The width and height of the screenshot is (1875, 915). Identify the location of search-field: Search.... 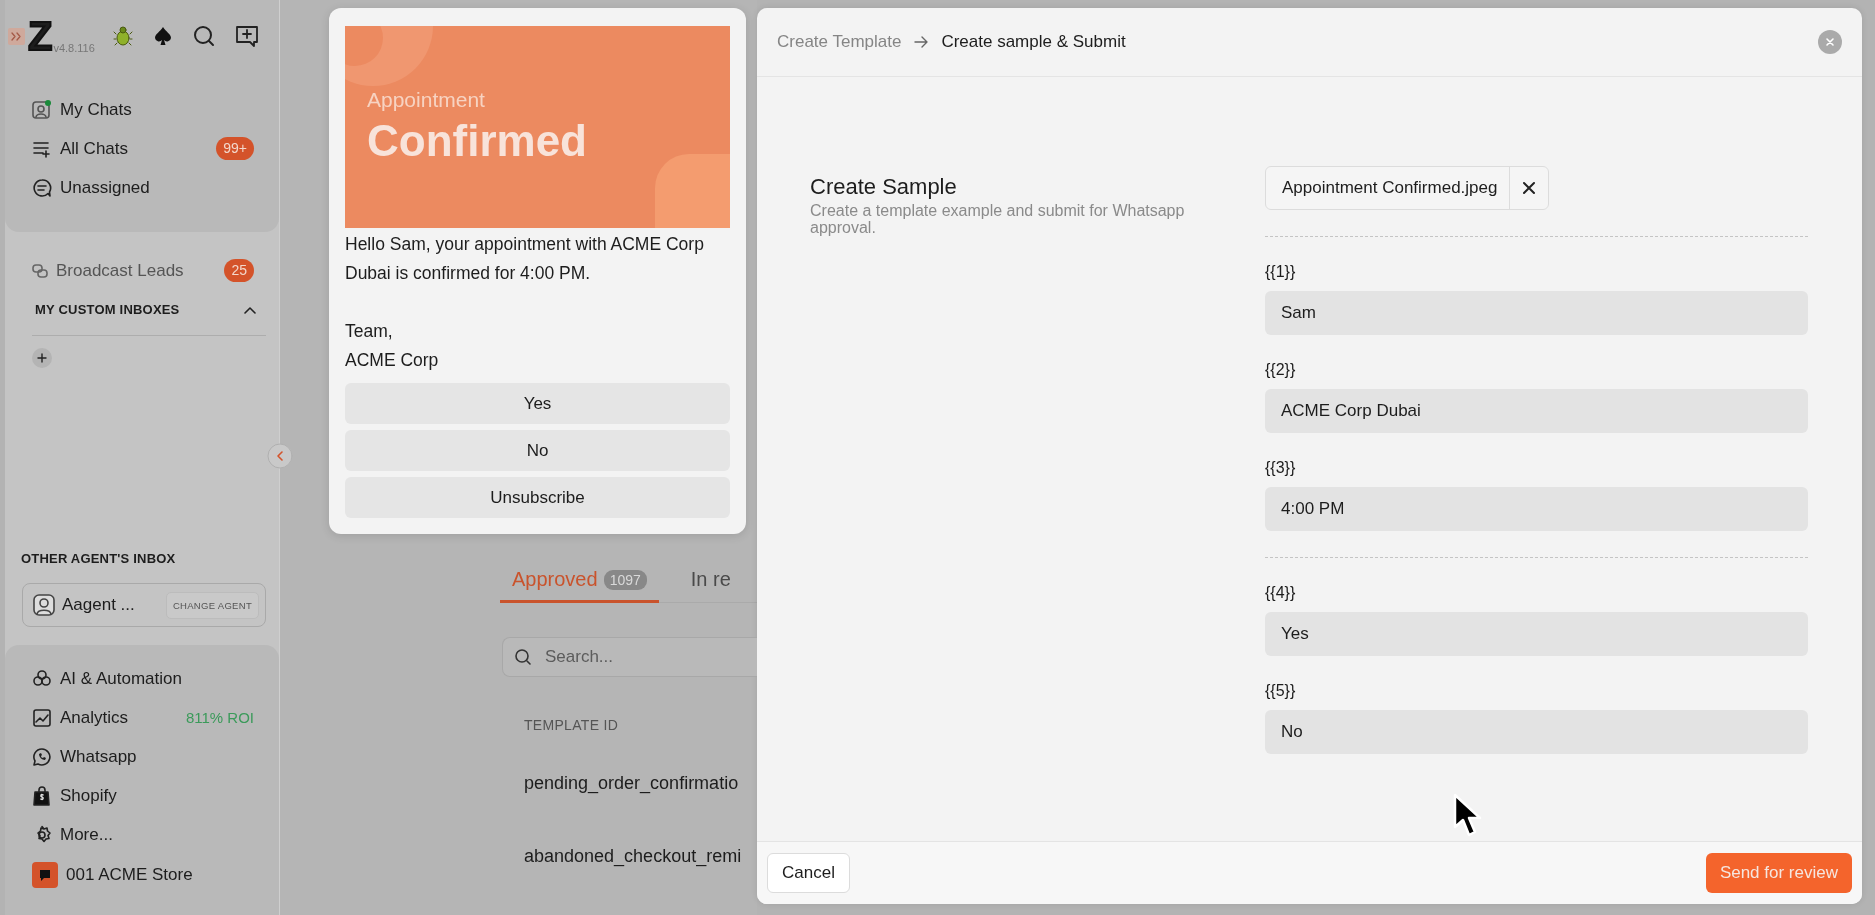
(629, 657).